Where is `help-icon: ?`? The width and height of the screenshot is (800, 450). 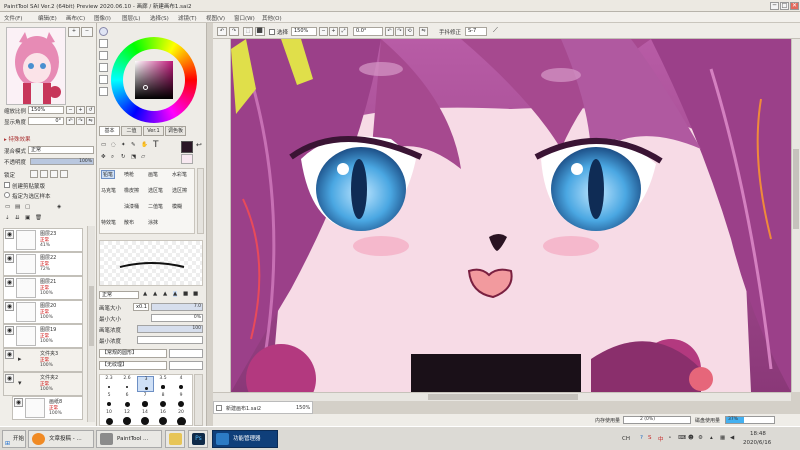
help-icon: ? is located at coordinates (641, 438).